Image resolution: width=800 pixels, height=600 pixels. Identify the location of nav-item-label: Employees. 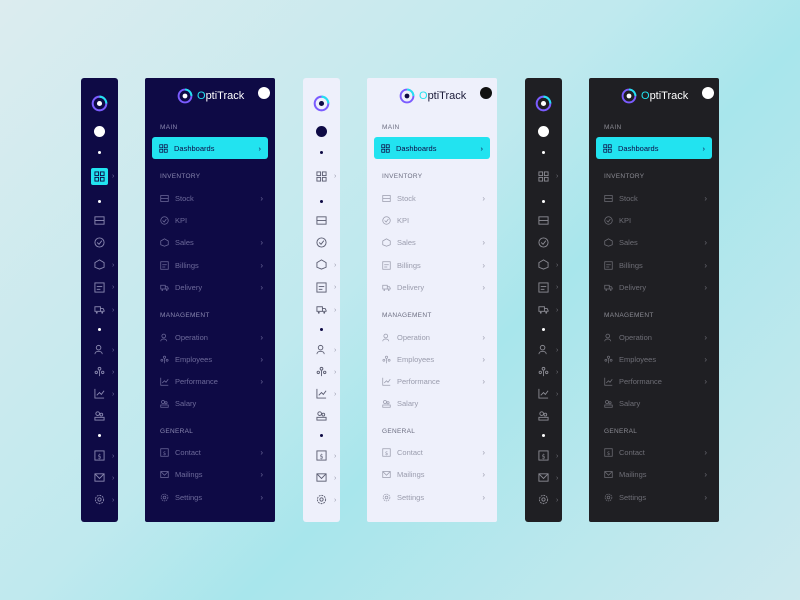
(638, 359).